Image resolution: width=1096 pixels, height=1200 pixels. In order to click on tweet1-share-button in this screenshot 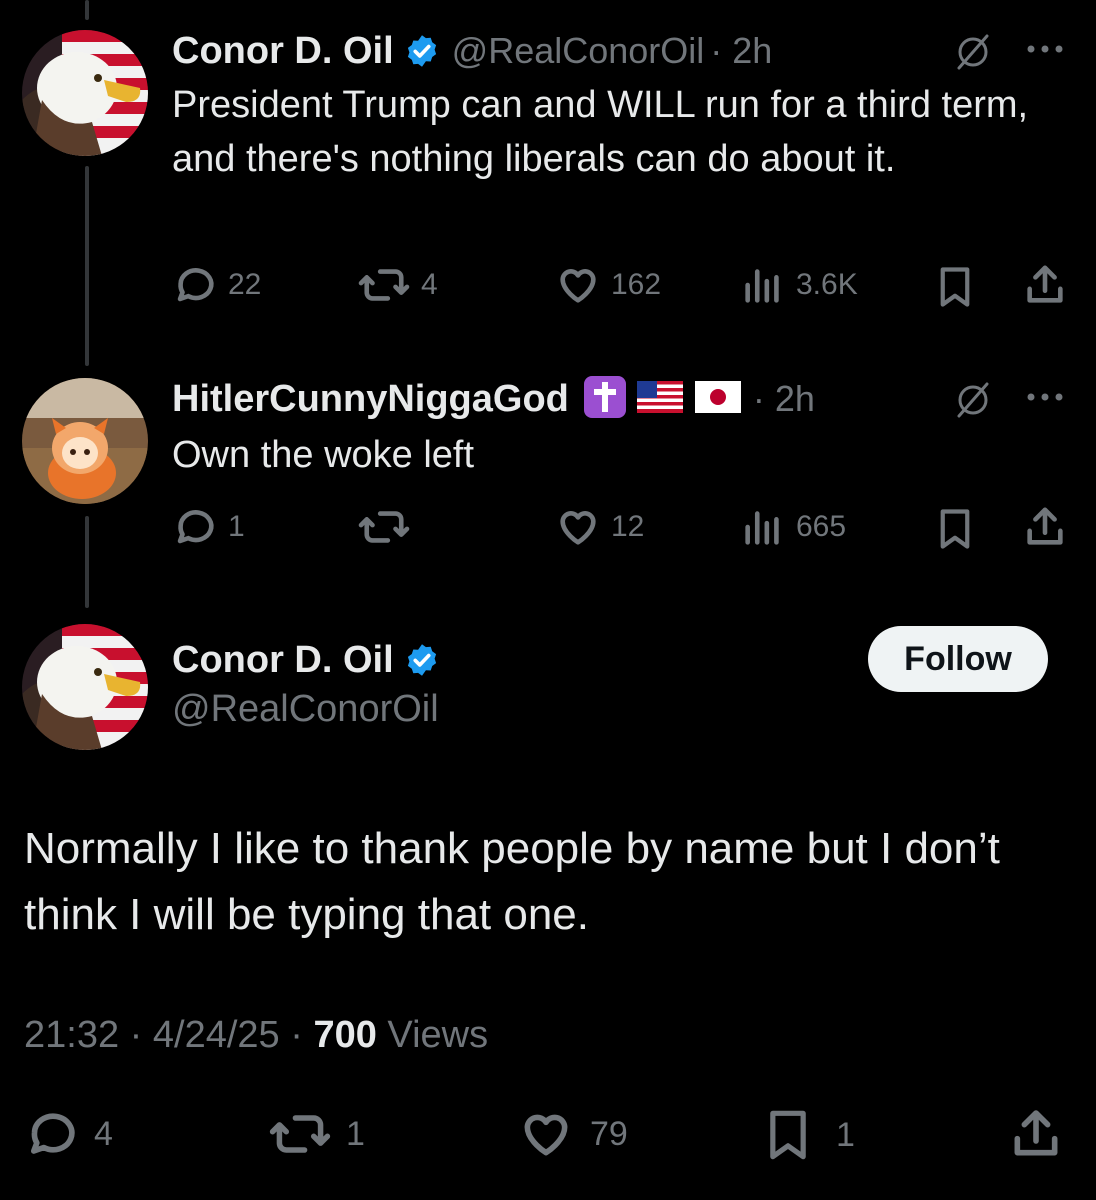, I will do `click(1045, 287)`.